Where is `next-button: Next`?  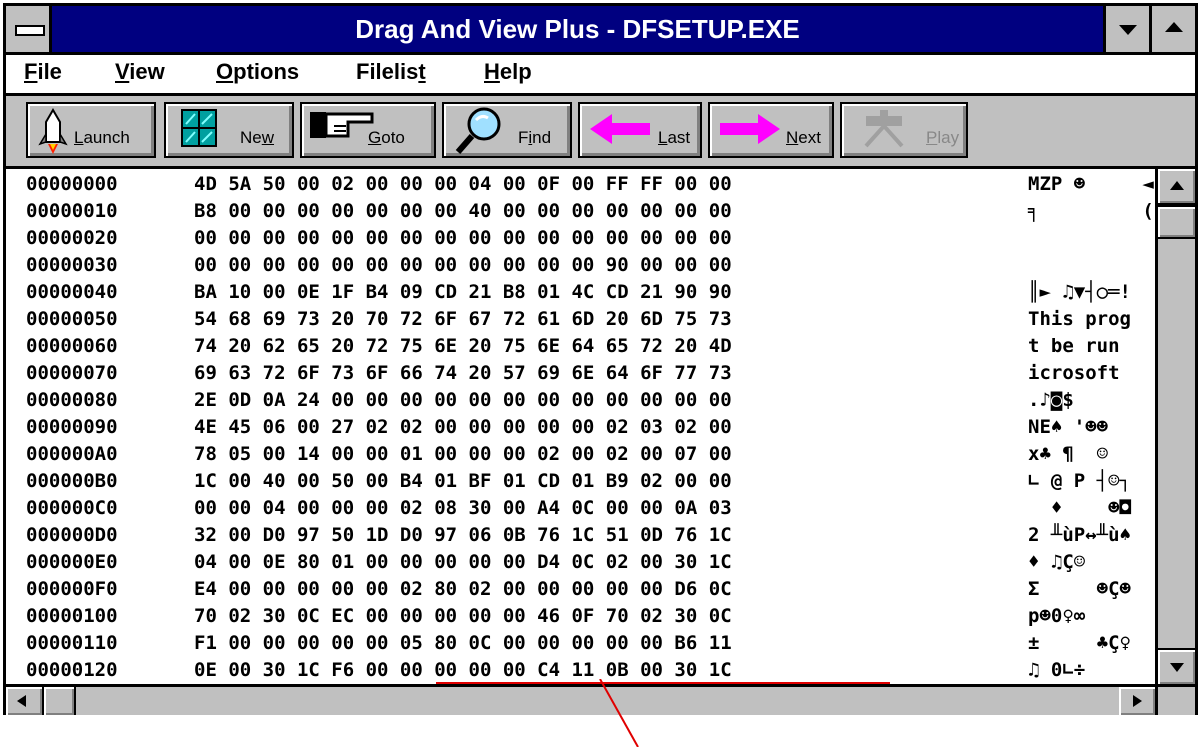 next-button: Next is located at coordinates (771, 130).